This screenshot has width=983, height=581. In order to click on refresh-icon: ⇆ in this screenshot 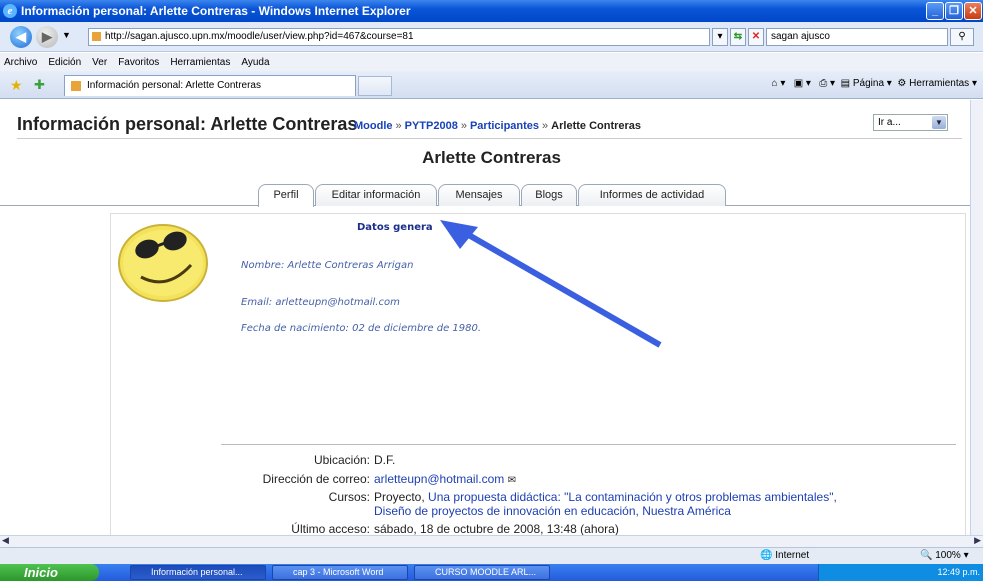, I will do `click(738, 37)`.